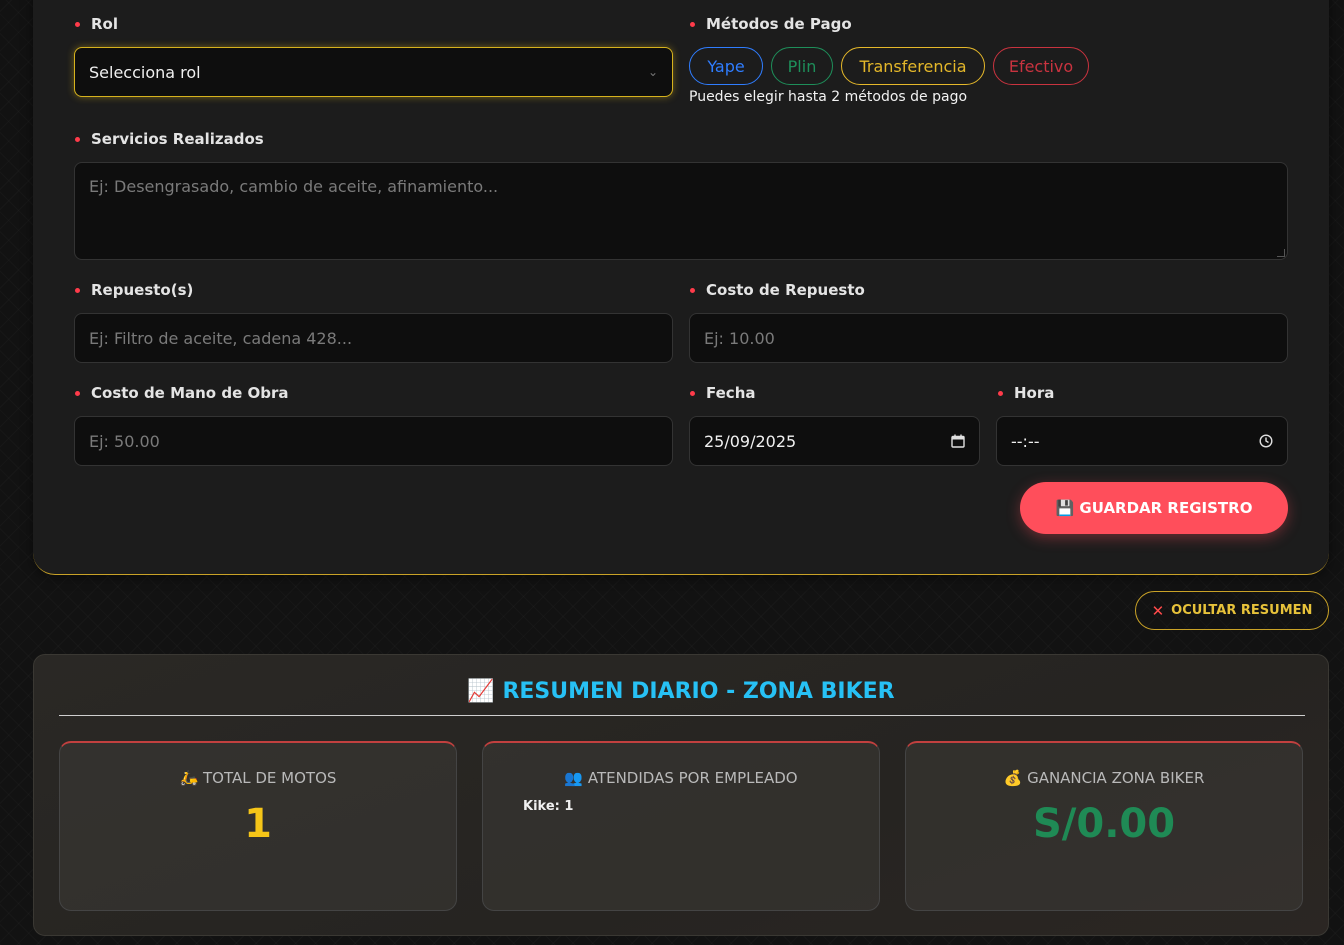  What do you see at coordinates (771, 24) in the screenshot?
I see `pago-label: Métodos de Pago` at bounding box center [771, 24].